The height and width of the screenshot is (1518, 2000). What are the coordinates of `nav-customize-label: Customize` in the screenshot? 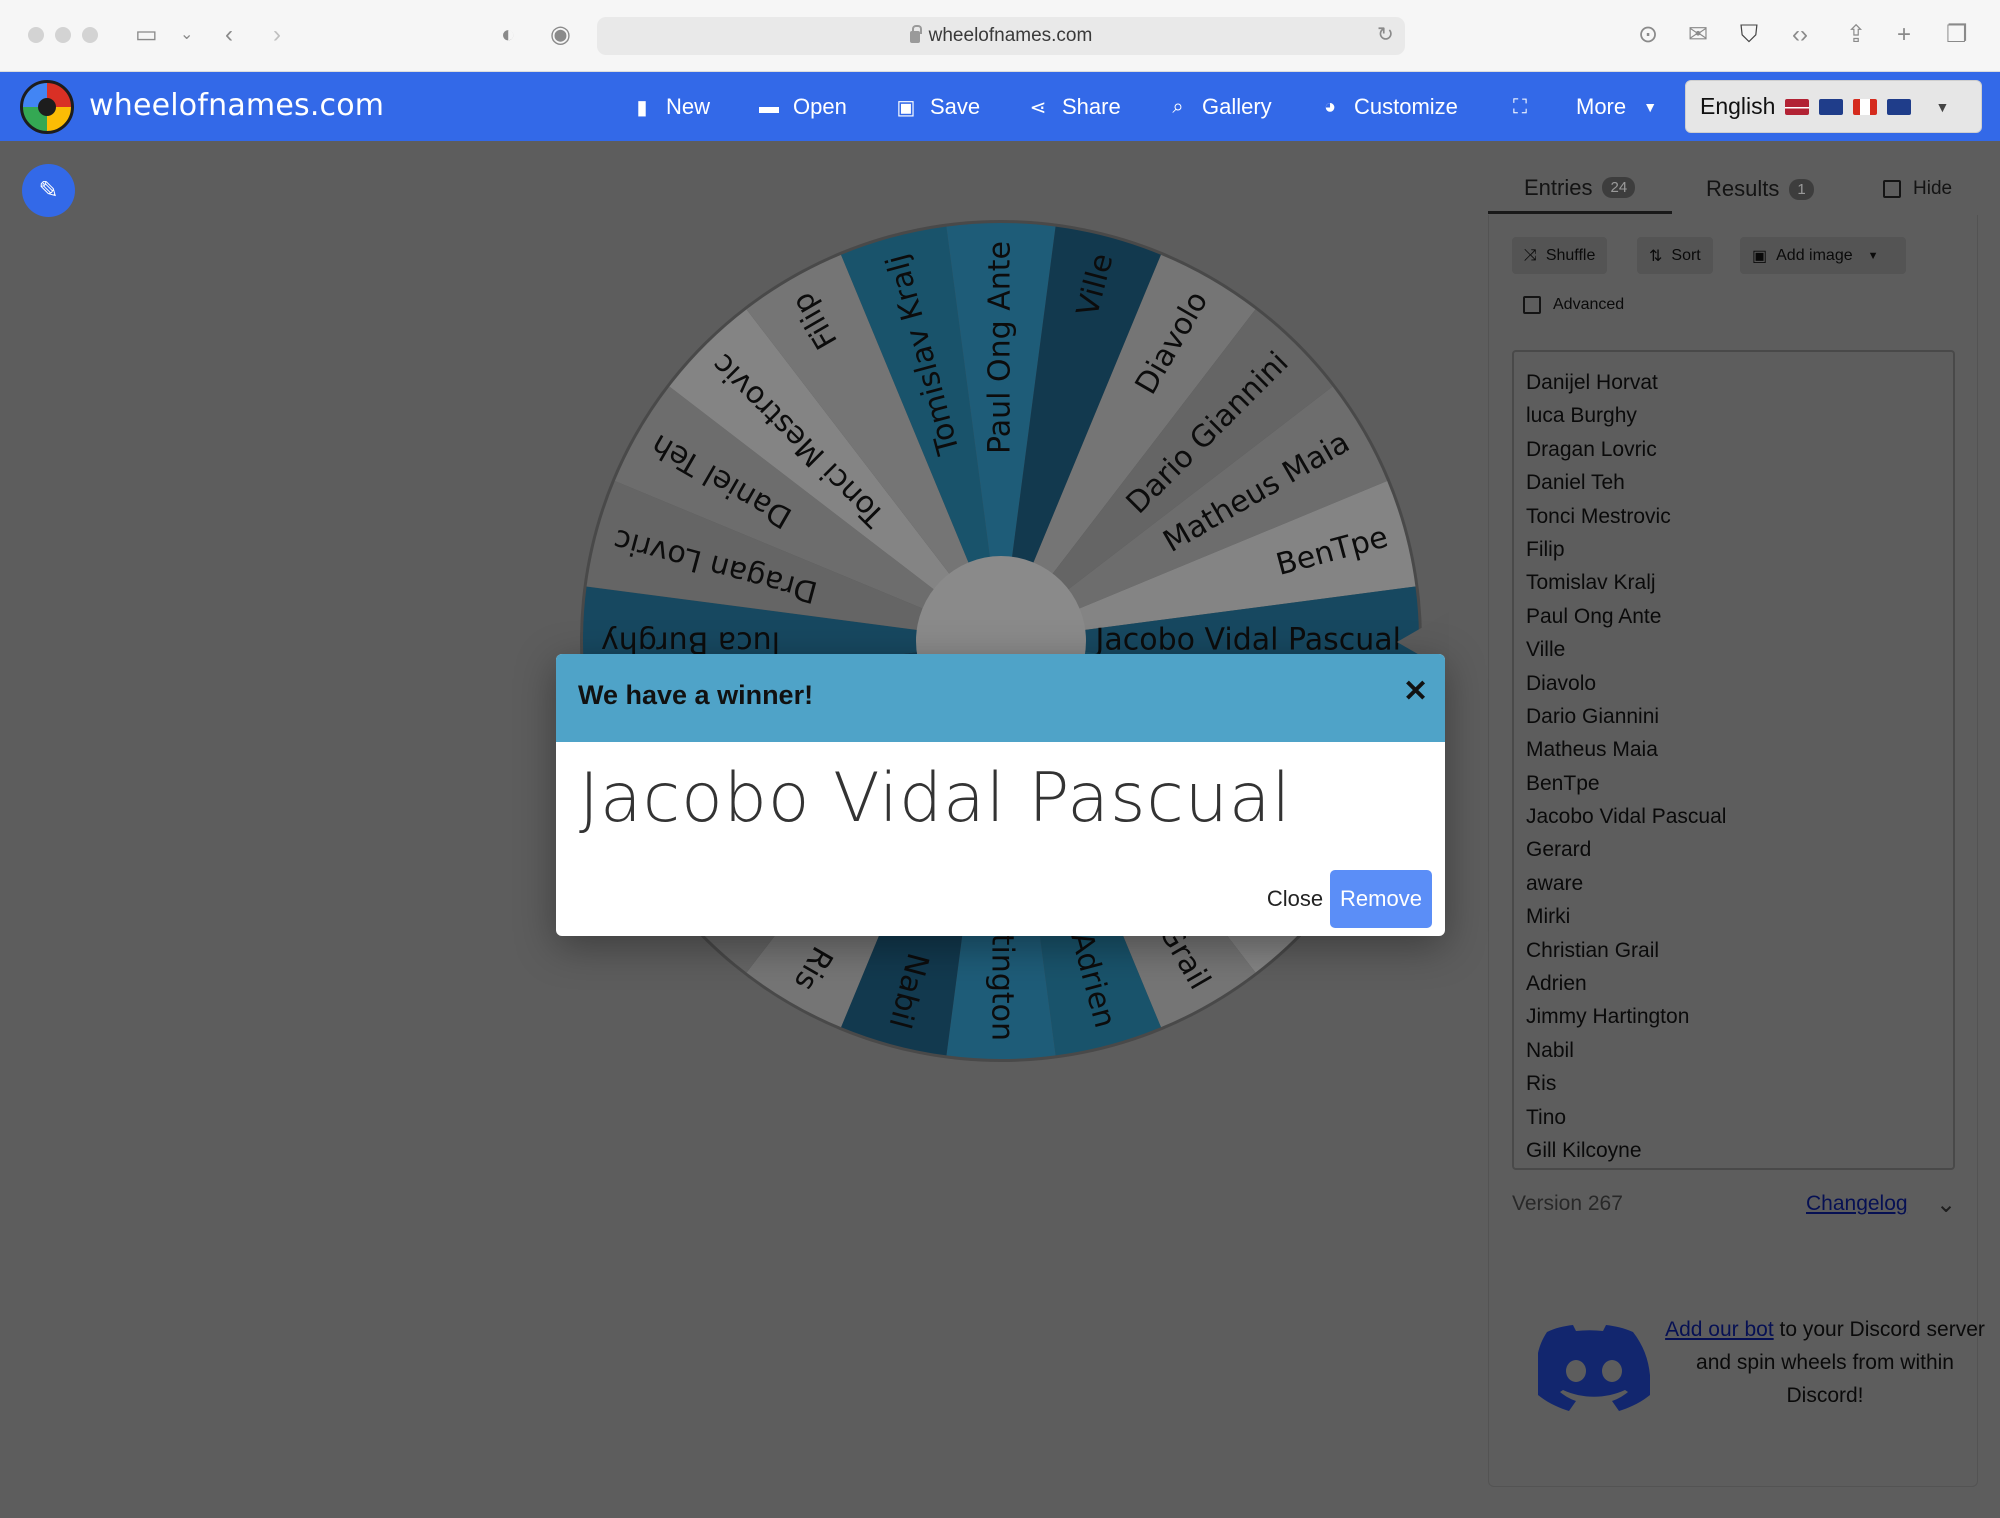 It's located at (1406, 106).